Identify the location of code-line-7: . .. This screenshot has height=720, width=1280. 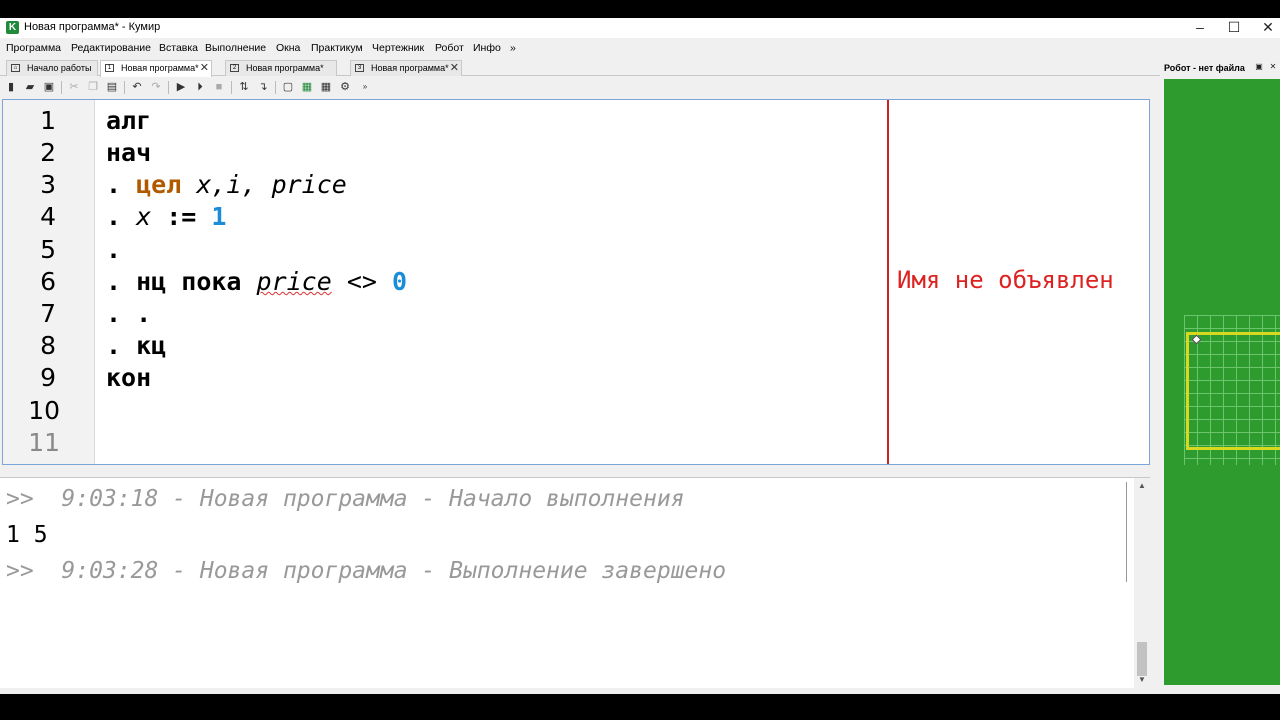
(128, 313).